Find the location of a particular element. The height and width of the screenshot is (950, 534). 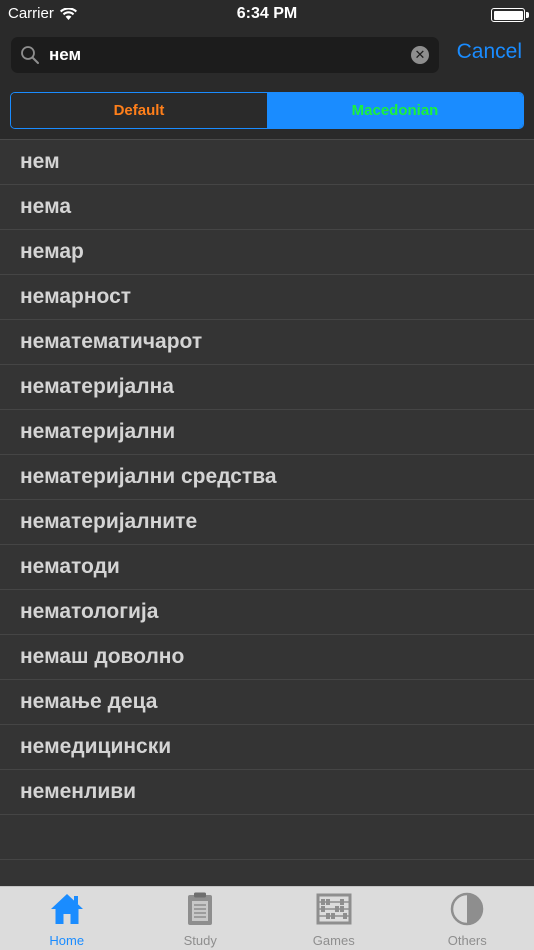

tab-home: Home is located at coordinates (67, 918).